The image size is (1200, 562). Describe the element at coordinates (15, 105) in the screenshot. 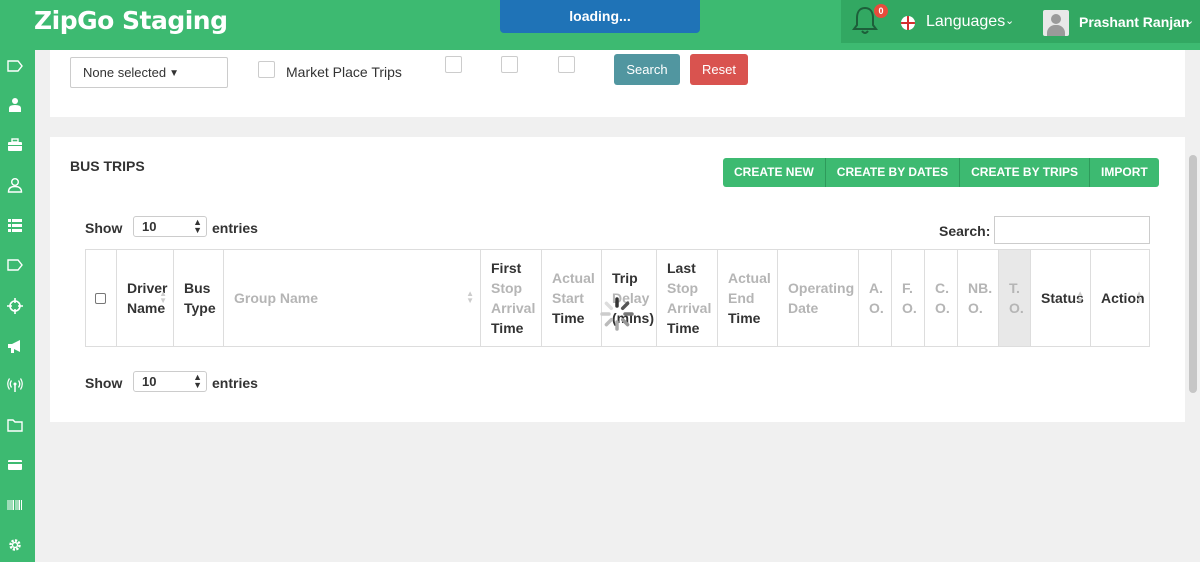

I see `driver-icon` at that location.